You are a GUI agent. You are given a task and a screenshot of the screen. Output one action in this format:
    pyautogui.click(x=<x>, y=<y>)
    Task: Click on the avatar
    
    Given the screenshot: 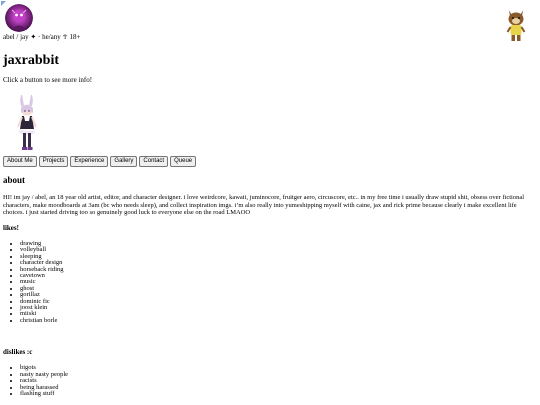 What is the action you would take?
    pyautogui.click(x=19, y=18)
    